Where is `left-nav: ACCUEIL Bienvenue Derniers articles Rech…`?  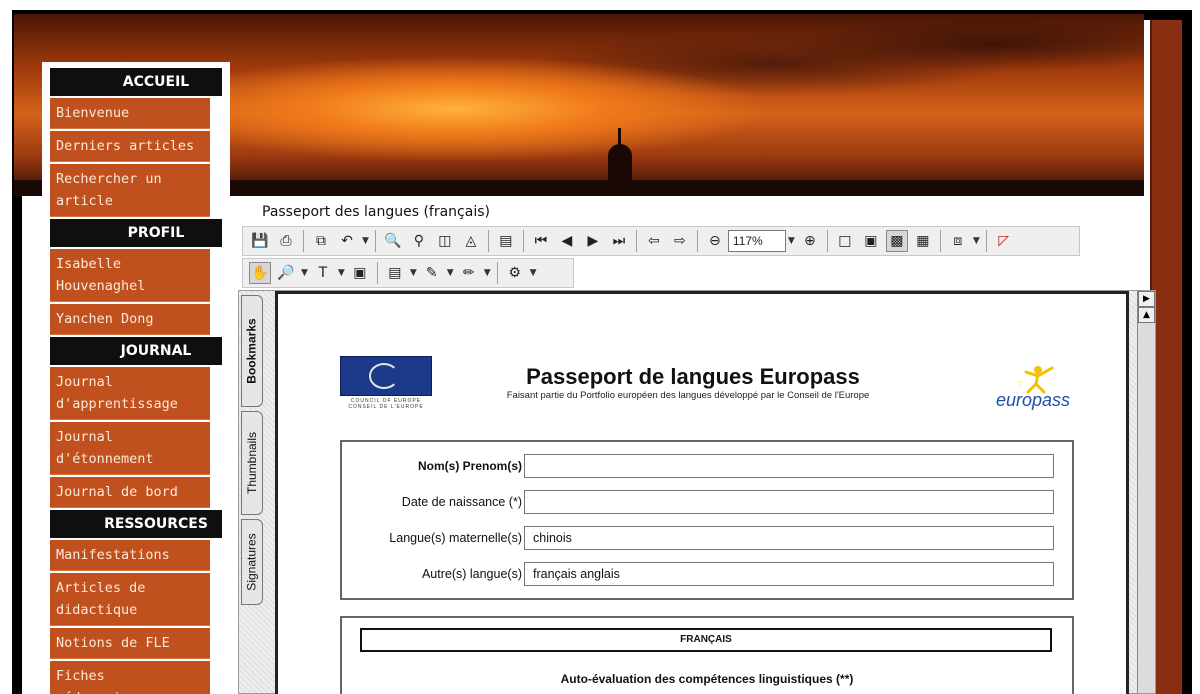 left-nav: ACCUEIL Bienvenue Derniers articles Rech… is located at coordinates (136, 378).